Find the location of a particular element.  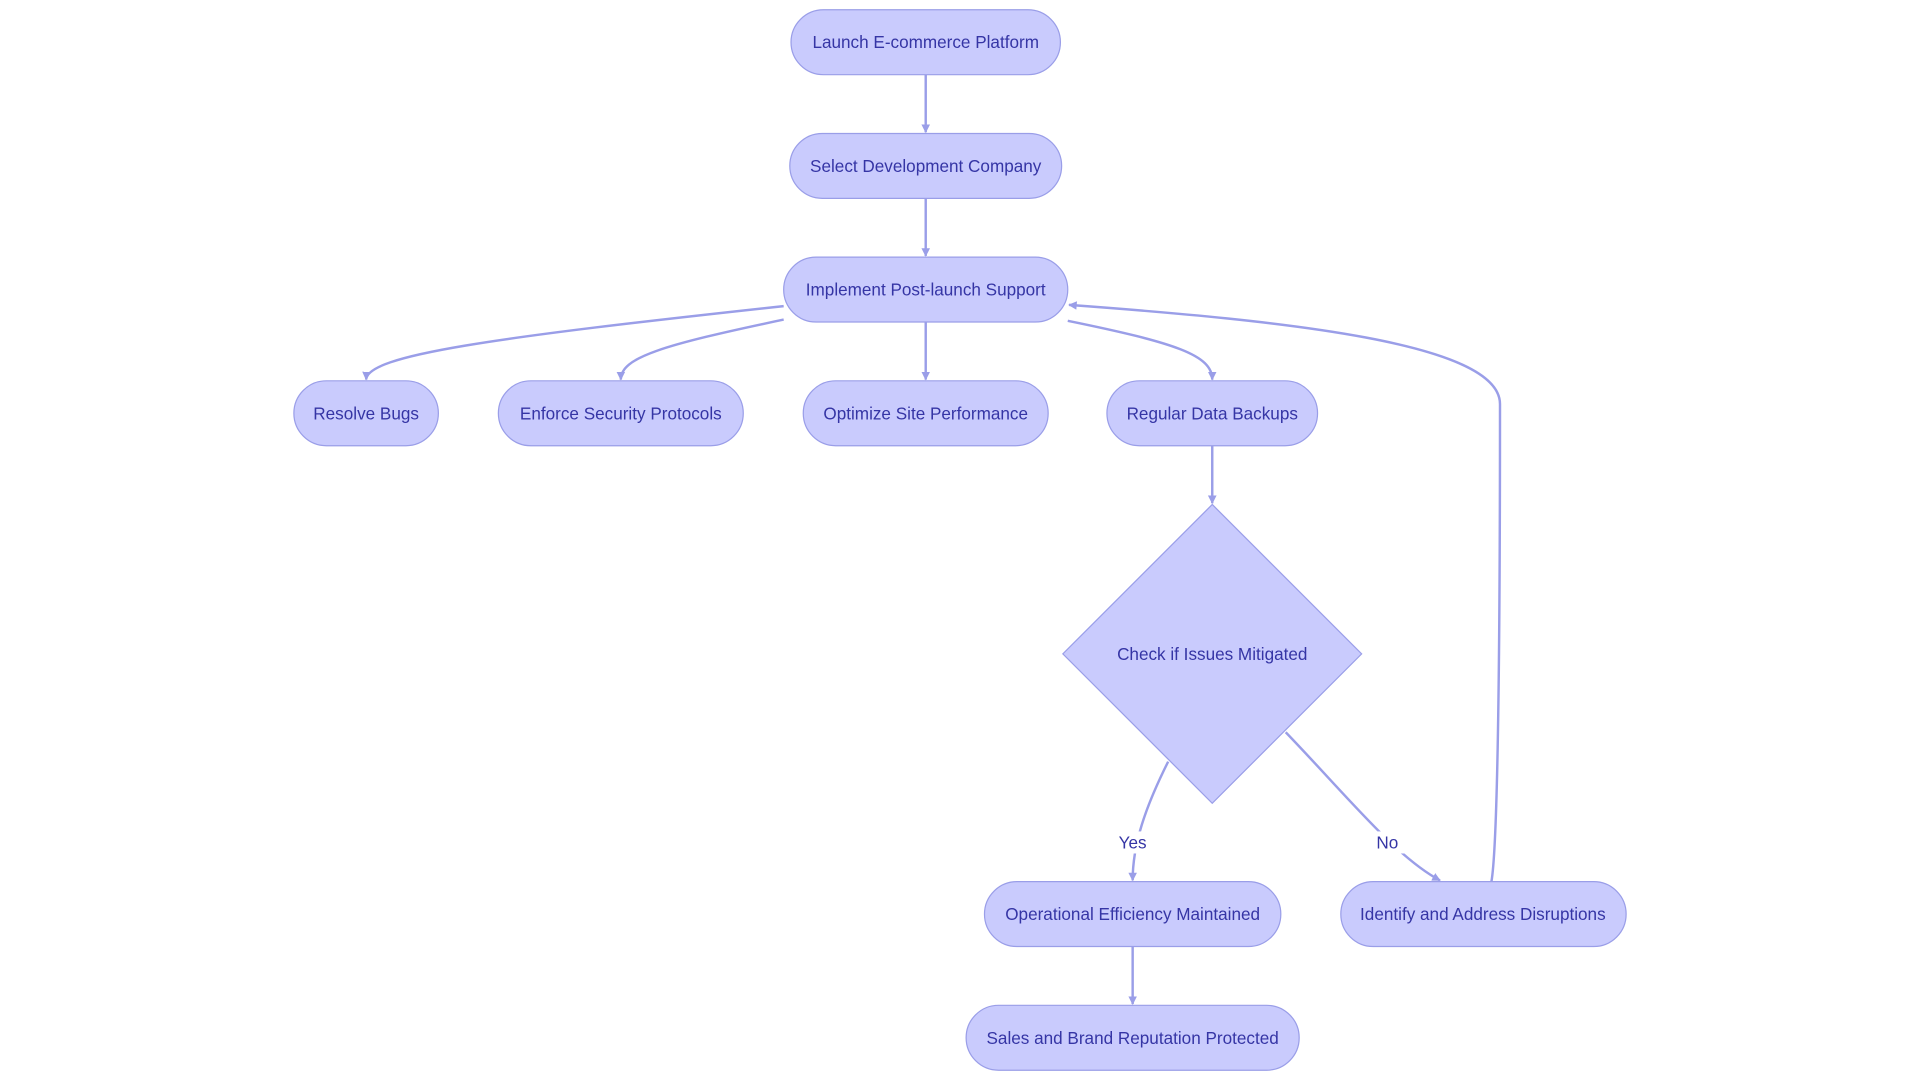

edge-implement-to-backups is located at coordinates (1142, 350).